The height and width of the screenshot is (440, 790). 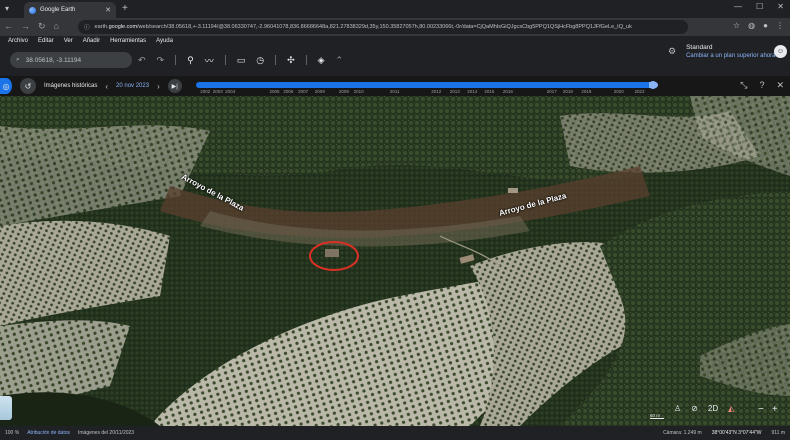 What do you see at coordinates (738, 6) in the screenshot?
I see `minimize-icon: —` at bounding box center [738, 6].